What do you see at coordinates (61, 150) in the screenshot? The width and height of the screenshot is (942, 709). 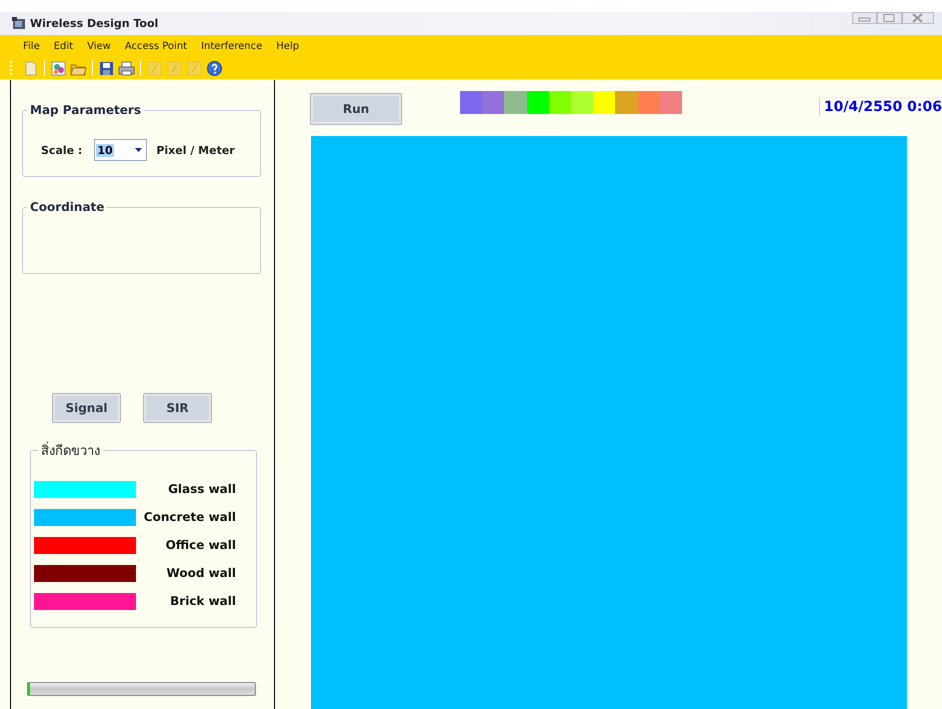 I see `scale-label: Scale :` at bounding box center [61, 150].